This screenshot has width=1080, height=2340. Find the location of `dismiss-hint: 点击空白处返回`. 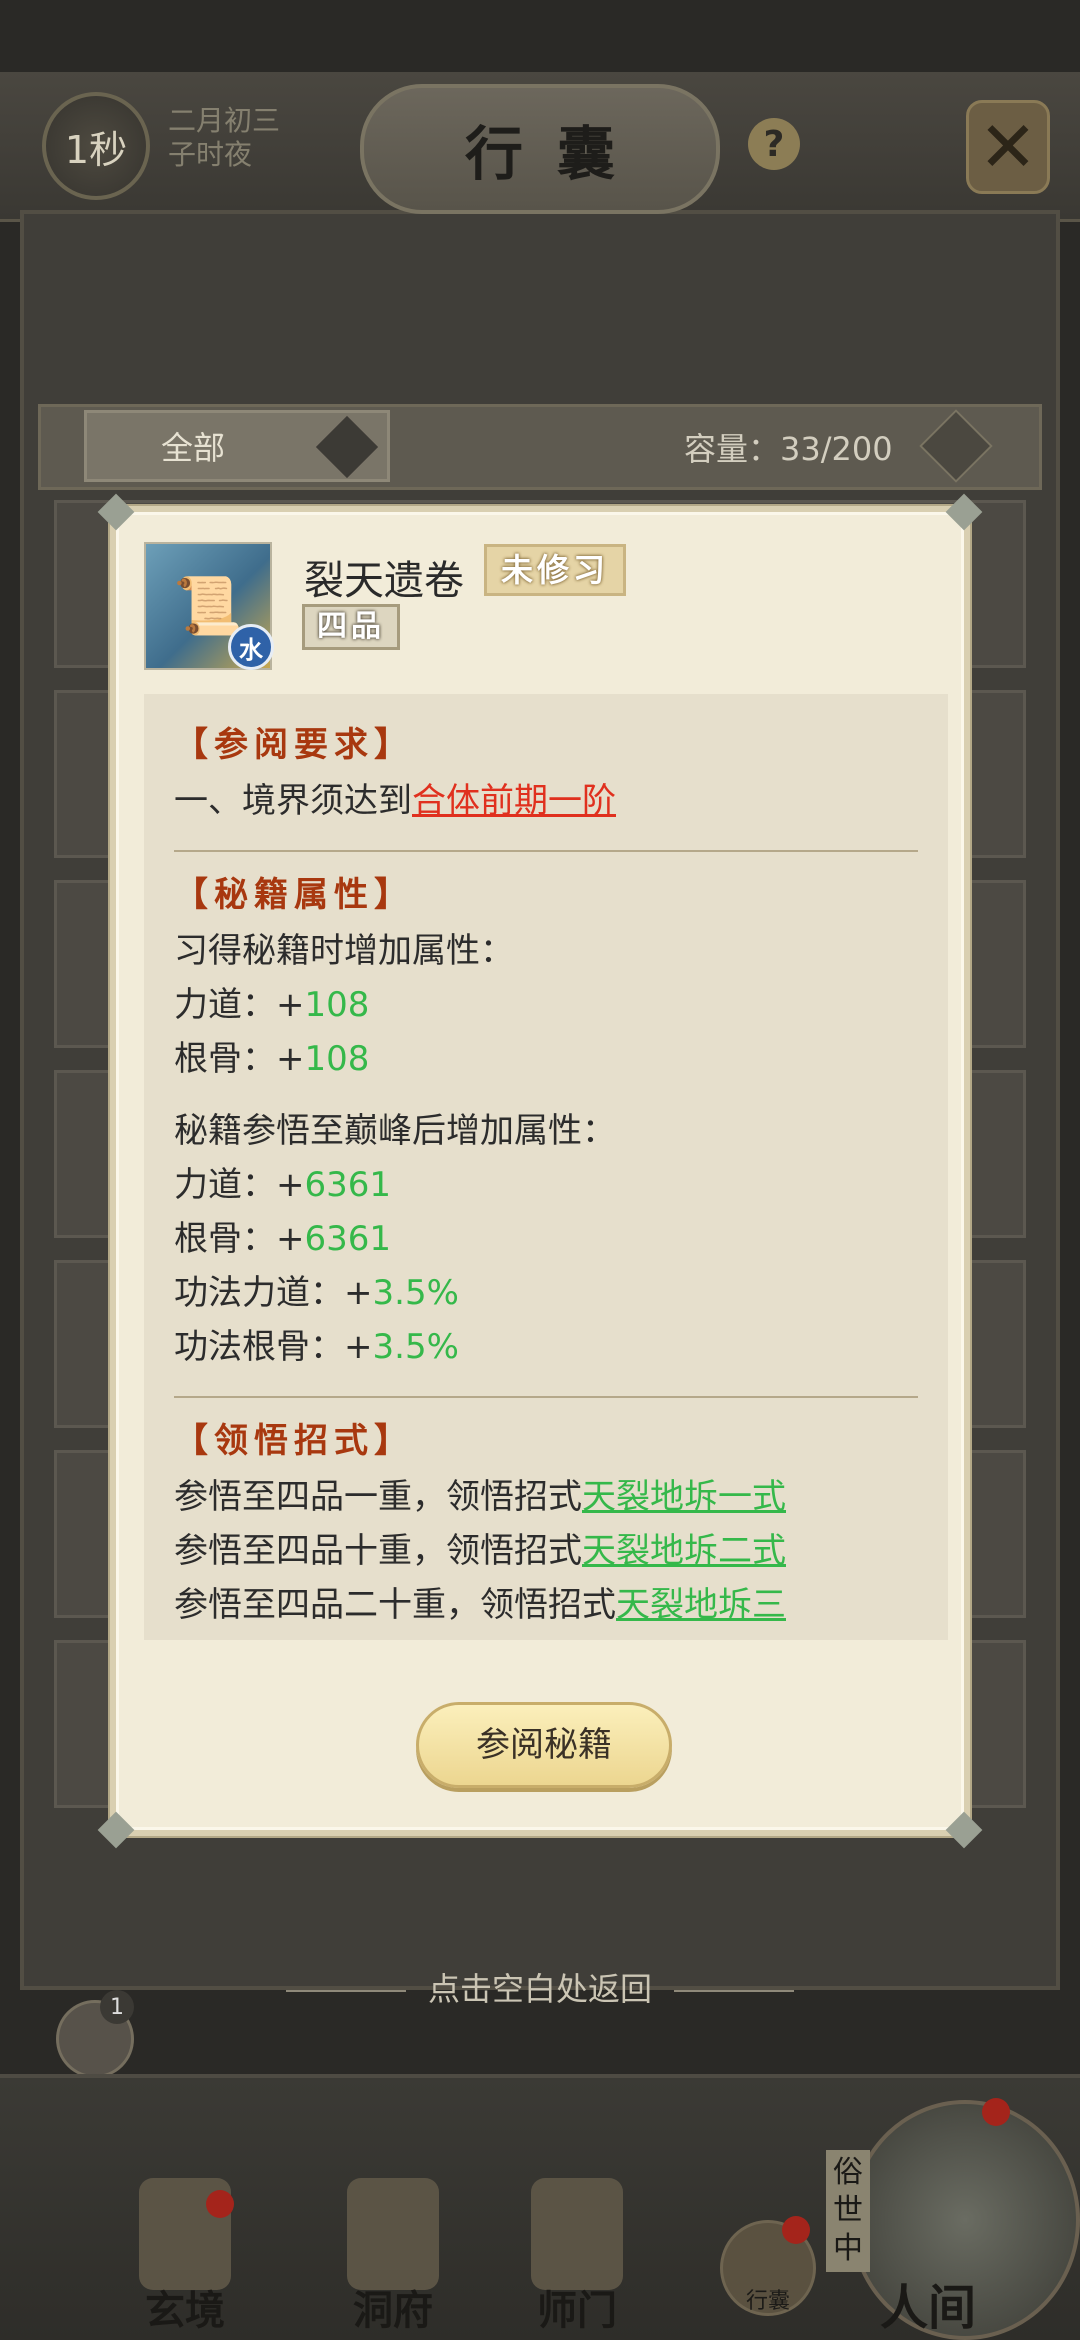

dismiss-hint: 点击空白处返回 is located at coordinates (540, 1987).